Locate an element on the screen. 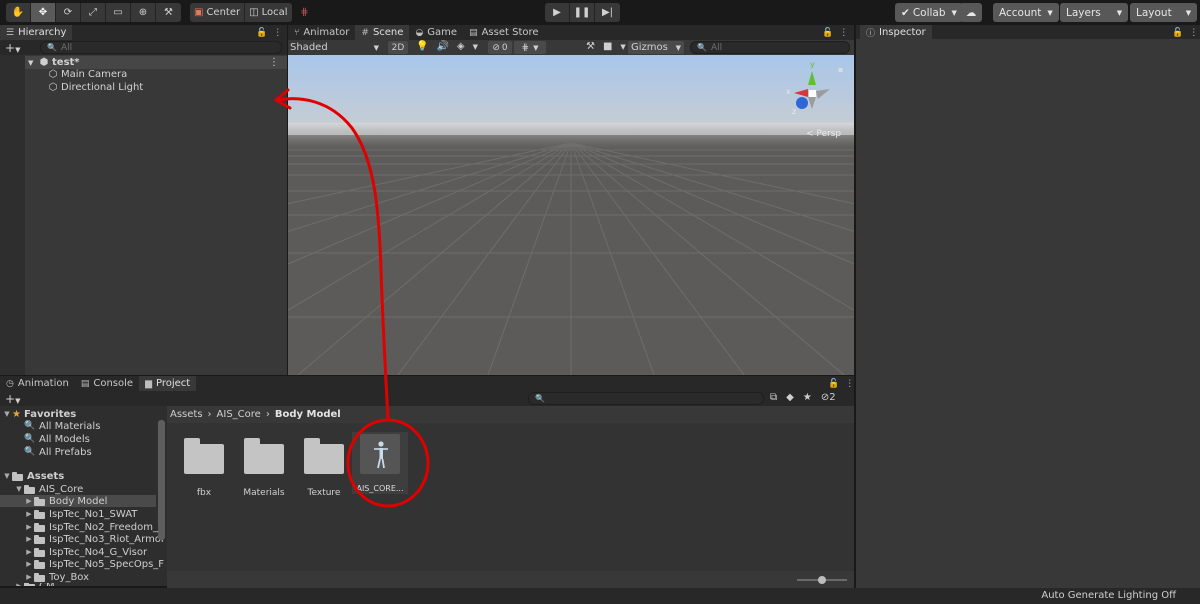 The image size is (1200, 604). status-bar is located at coordinates (600, 596).